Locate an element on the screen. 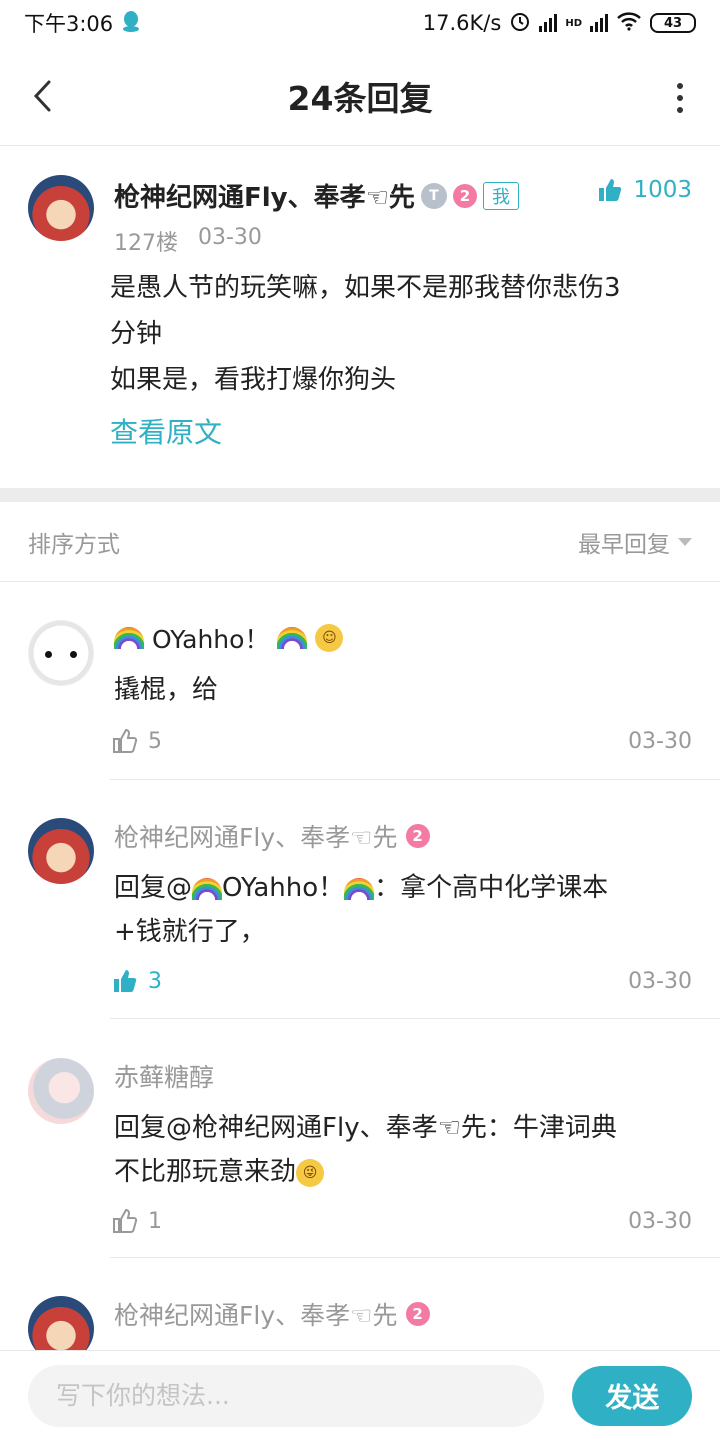 Image resolution: width=720 pixels, height=1440 pixels. wifi-icon is located at coordinates (629, 23).